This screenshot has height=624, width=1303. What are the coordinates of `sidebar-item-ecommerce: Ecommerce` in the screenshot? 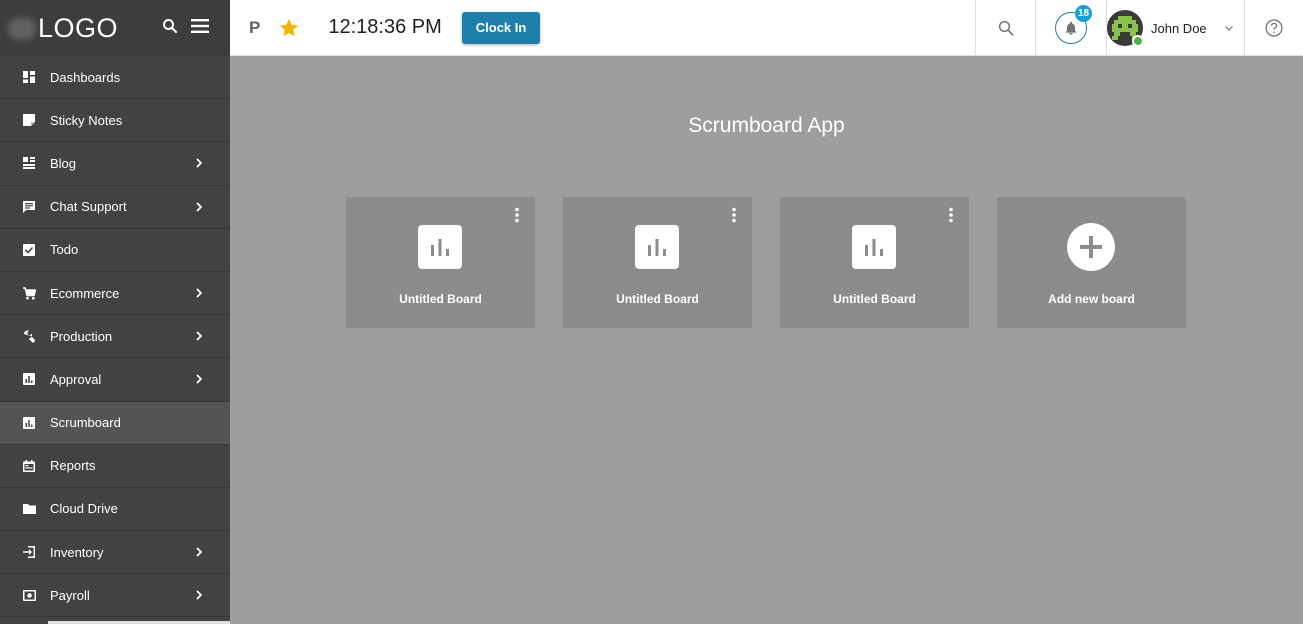 It's located at (115, 294).